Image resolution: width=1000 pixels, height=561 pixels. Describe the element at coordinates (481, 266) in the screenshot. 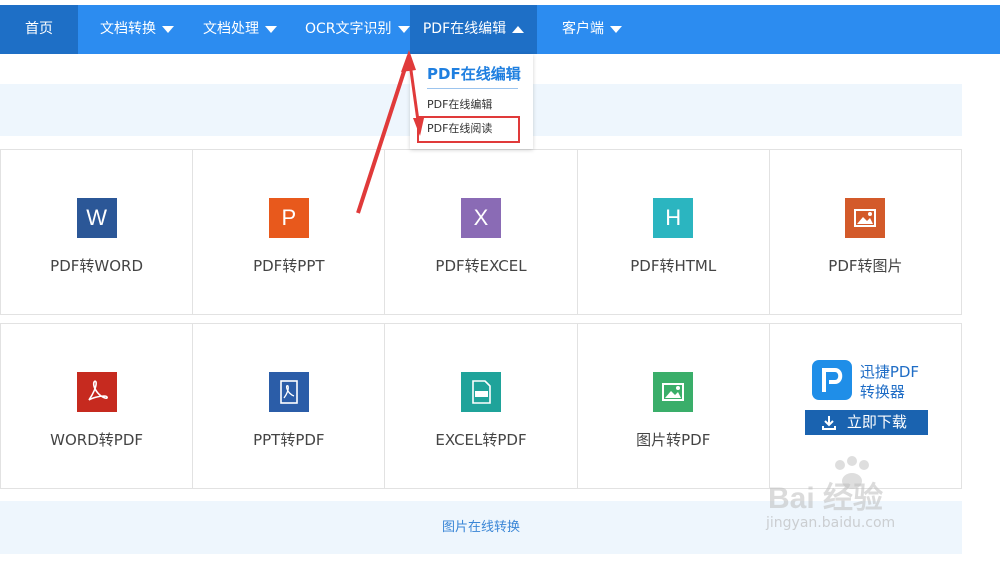

I see `tool-label: PDF转EXCEL` at that location.